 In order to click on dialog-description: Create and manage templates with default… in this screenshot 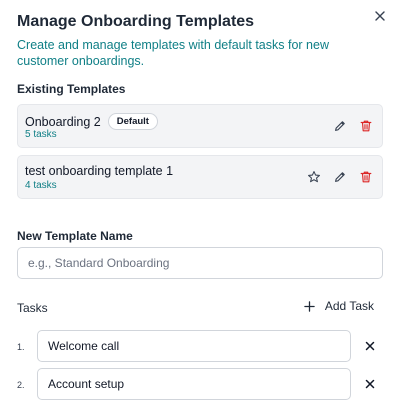, I will do `click(173, 53)`.